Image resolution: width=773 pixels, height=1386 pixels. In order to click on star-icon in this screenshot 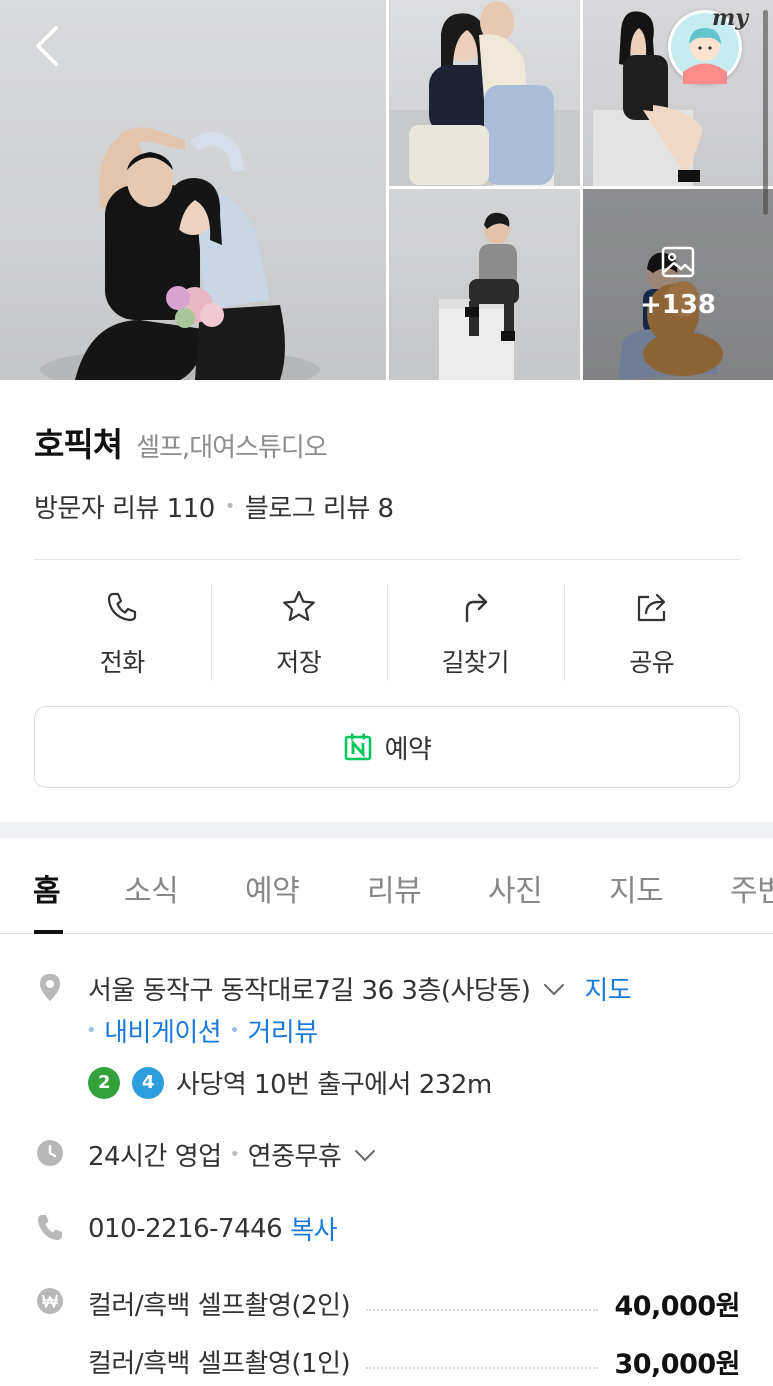, I will do `click(298, 605)`.